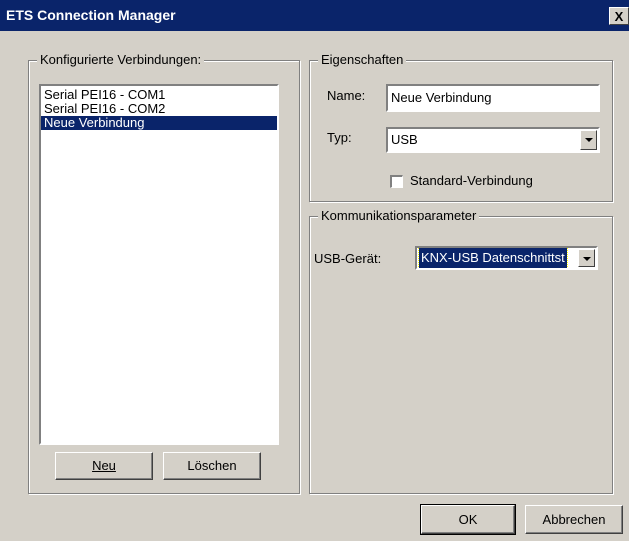 This screenshot has width=629, height=541. What do you see at coordinates (159, 109) in the screenshot?
I see `list-item: Serial PEI16 - COM2` at bounding box center [159, 109].